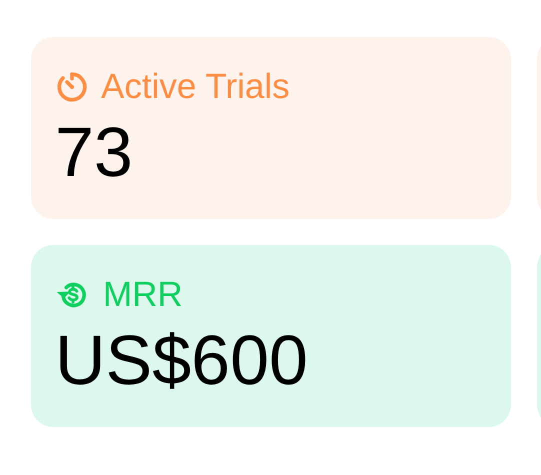 This screenshot has width=541, height=475. I want to click on card-label: Active Trials, so click(195, 87).